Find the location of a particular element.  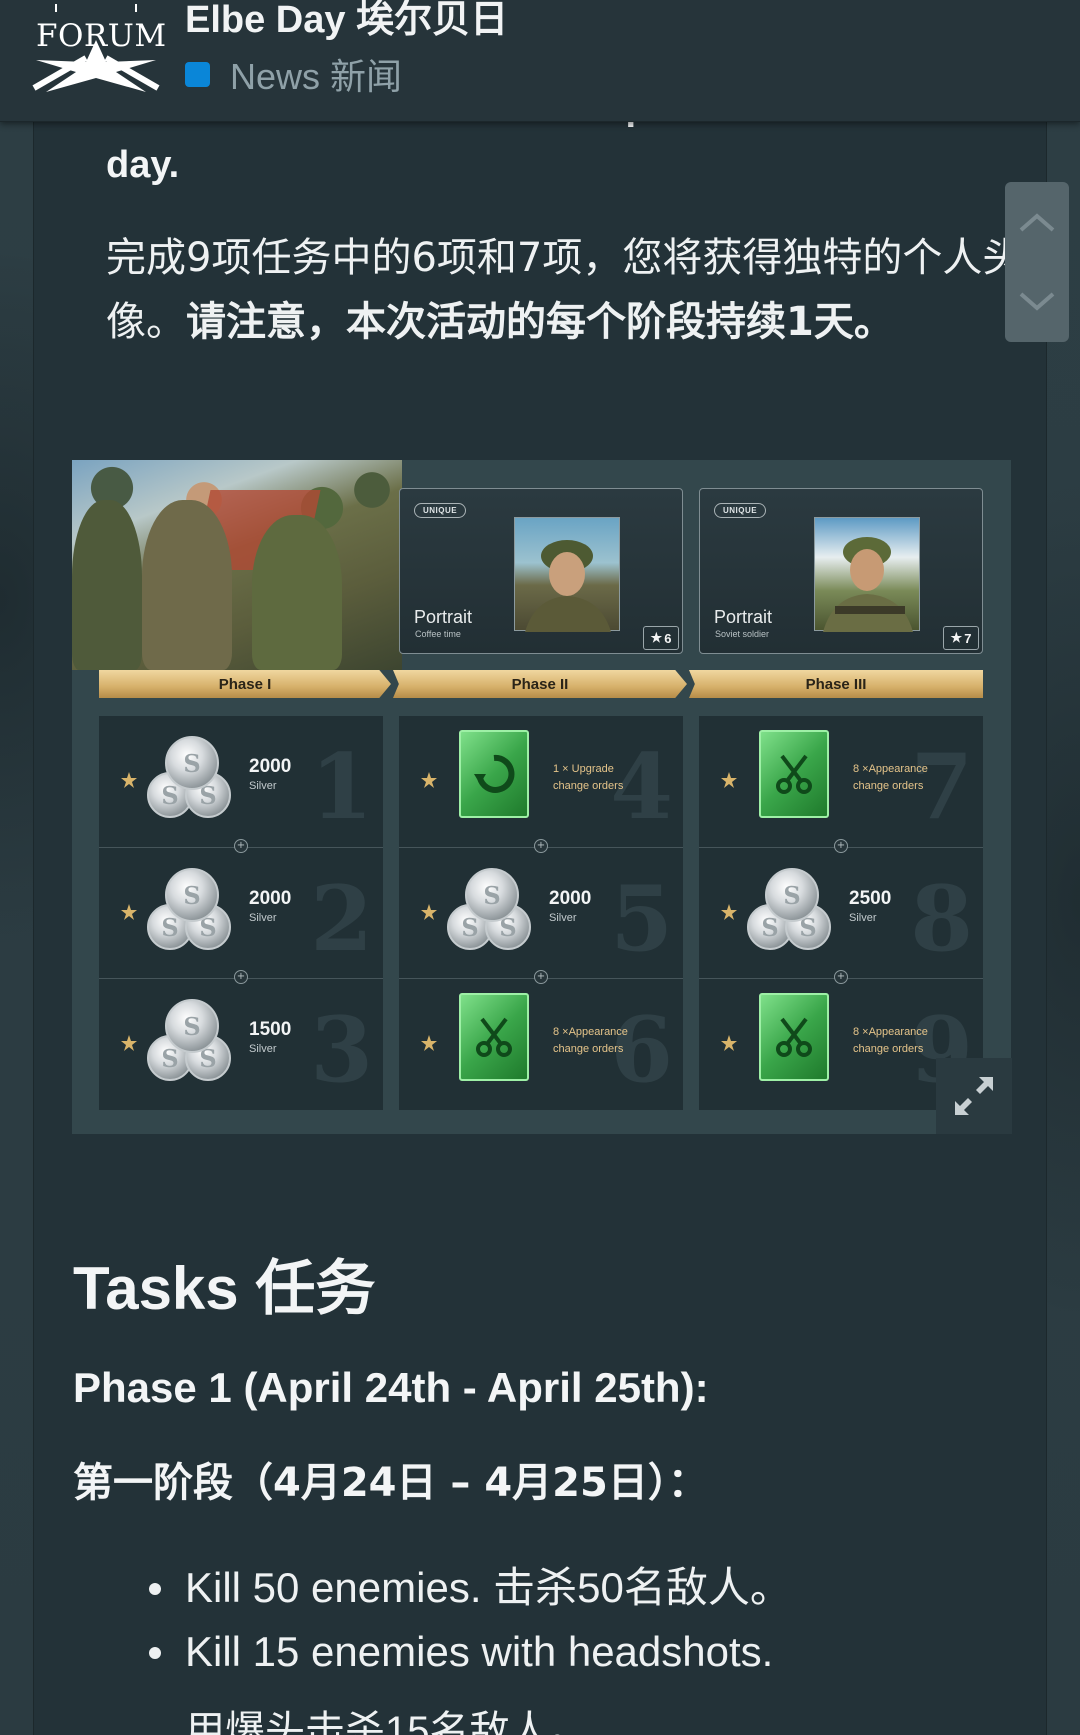

upgrade-order-icon is located at coordinates (494, 774).